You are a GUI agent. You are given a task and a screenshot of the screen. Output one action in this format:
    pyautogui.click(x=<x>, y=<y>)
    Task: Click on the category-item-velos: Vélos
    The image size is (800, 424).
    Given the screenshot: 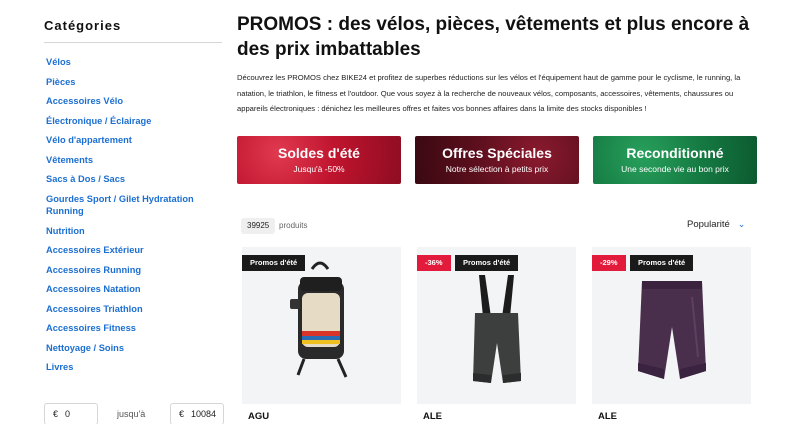 What is the action you would take?
    pyautogui.click(x=131, y=62)
    